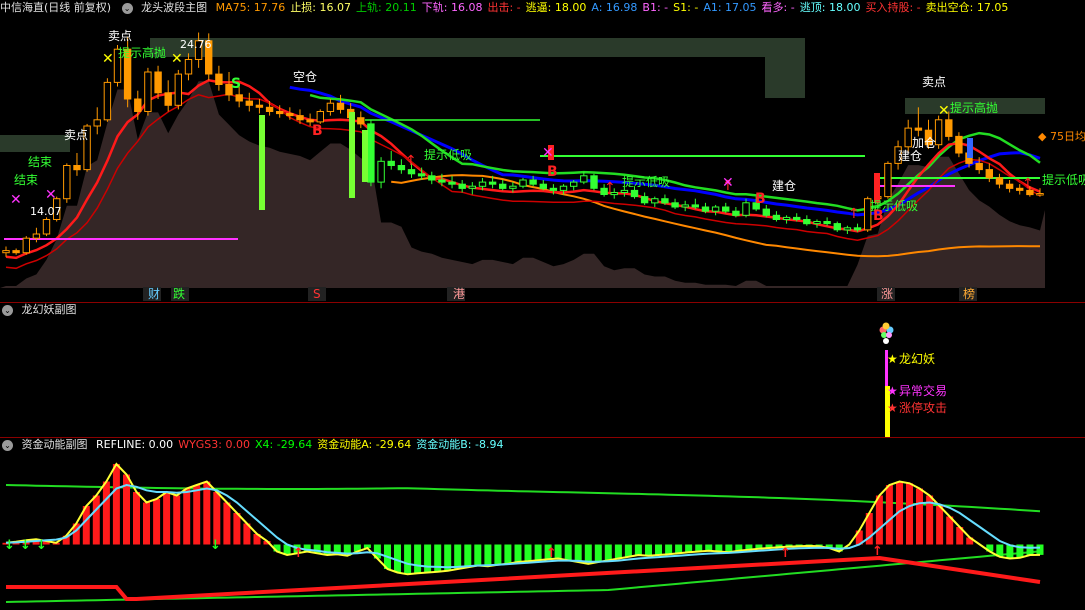 This screenshot has width=1085, height=610. What do you see at coordinates (174, 7) in the screenshot?
I see `main-indicator-name: 龙头波段主图` at bounding box center [174, 7].